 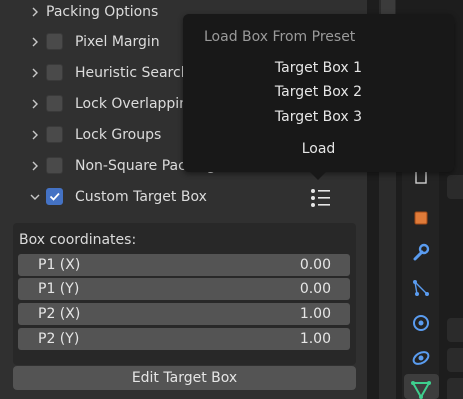 What do you see at coordinates (59, 314) in the screenshot?
I see `field-label: P2 (X)` at bounding box center [59, 314].